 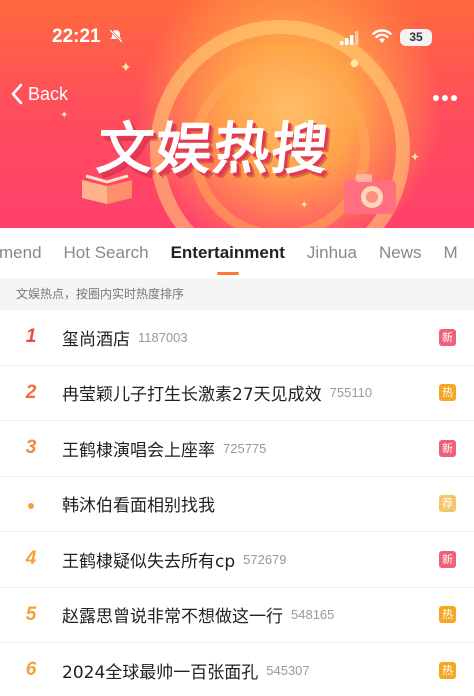 What do you see at coordinates (106, 253) in the screenshot?
I see `tab-hot-search: Hot Search` at bounding box center [106, 253].